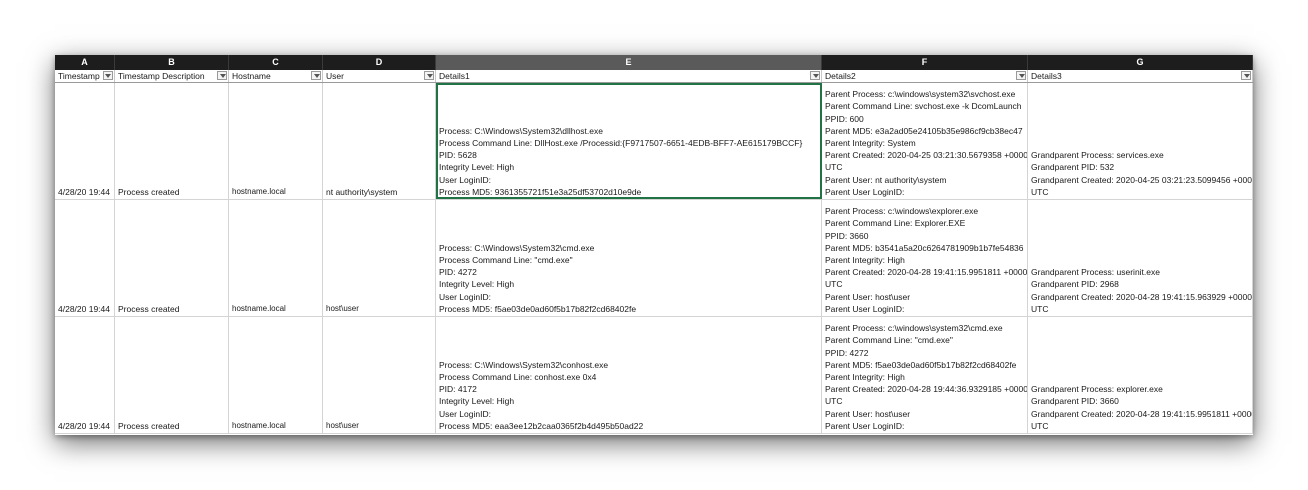 The image size is (1308, 490). What do you see at coordinates (1140, 62) in the screenshot?
I see `column-header-g: G` at bounding box center [1140, 62].